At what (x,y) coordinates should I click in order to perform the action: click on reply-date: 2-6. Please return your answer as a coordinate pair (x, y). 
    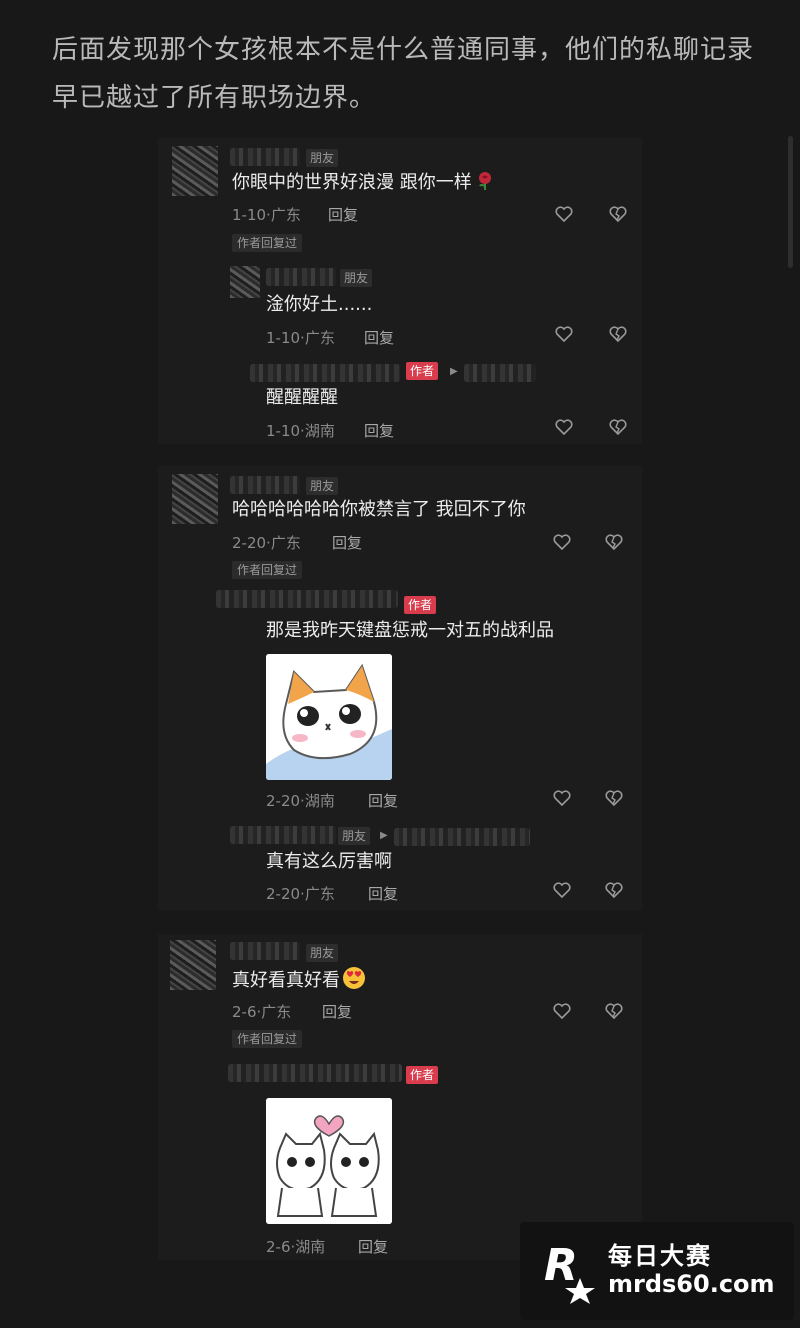
    Looking at the image, I should click on (278, 1247).